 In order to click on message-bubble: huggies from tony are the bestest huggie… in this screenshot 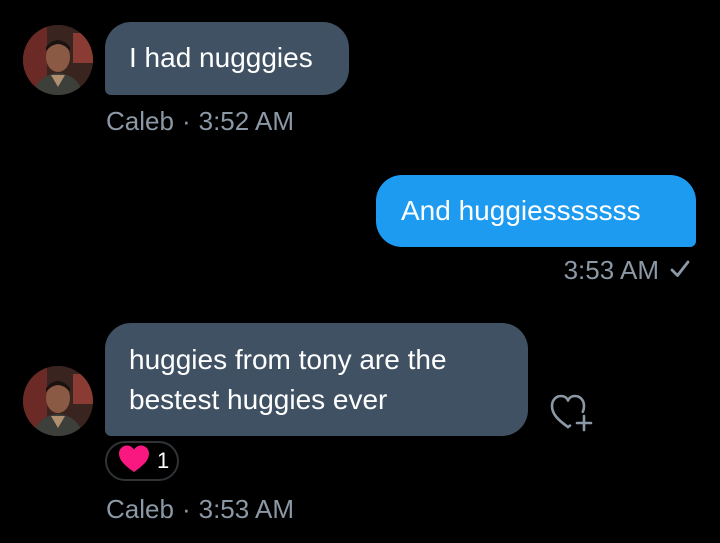, I will do `click(316, 379)`.